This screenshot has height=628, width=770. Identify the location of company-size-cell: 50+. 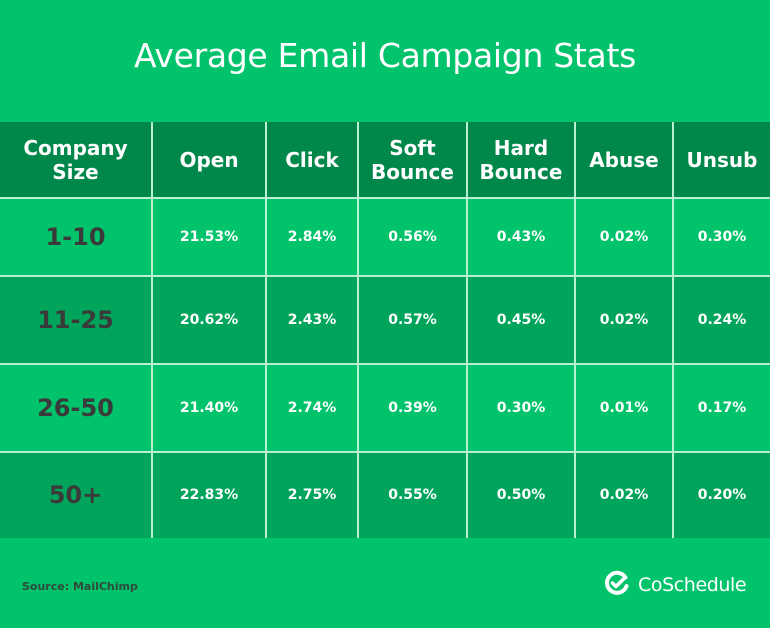
(75, 495).